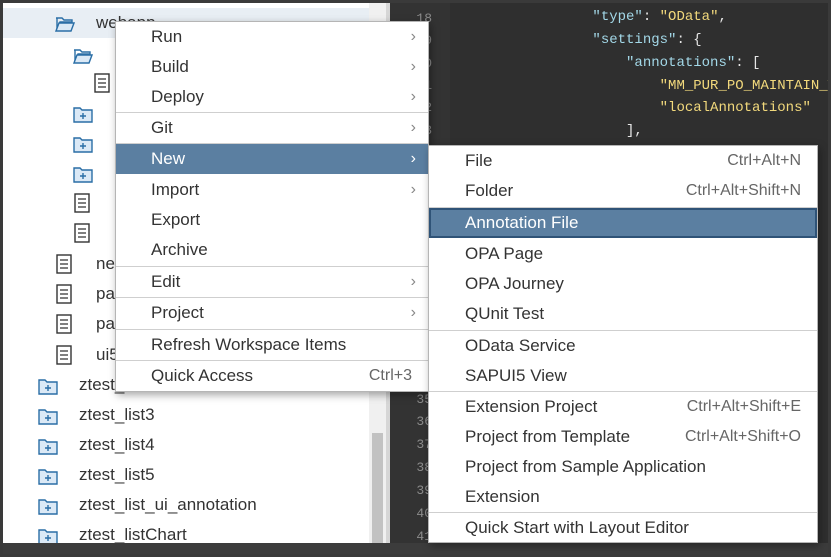  What do you see at coordinates (202, 375) in the screenshot?
I see `menu-item-label: Quick Access` at bounding box center [202, 375].